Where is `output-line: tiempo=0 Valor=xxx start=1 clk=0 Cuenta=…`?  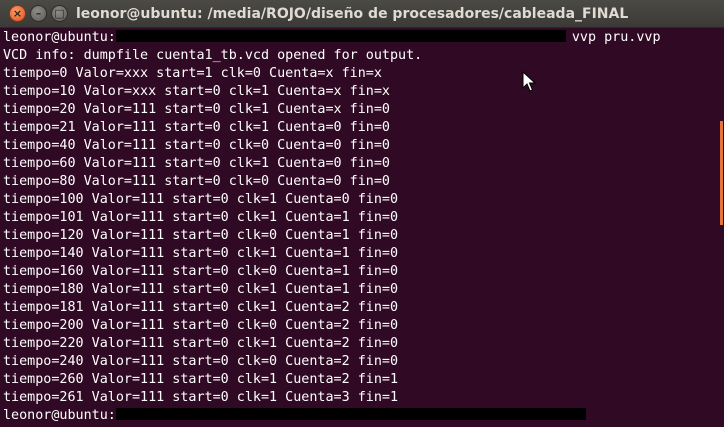
output-line: tiempo=0 Valor=xxx start=1 clk=0 Cuenta=… is located at coordinates (192, 73).